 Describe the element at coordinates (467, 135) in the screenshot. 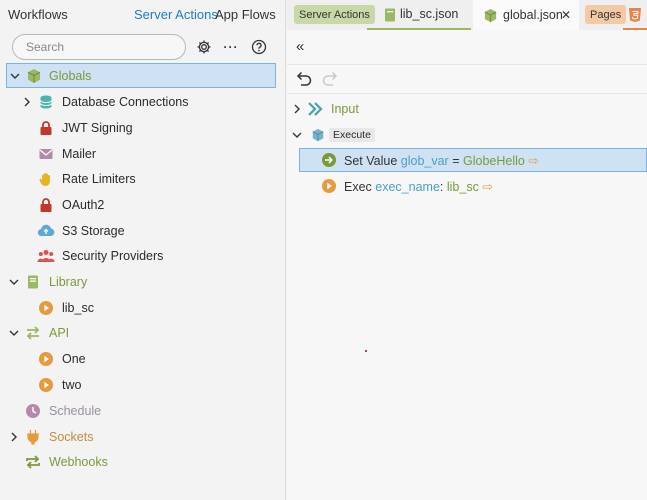

I see `execute-step: Execute` at that location.